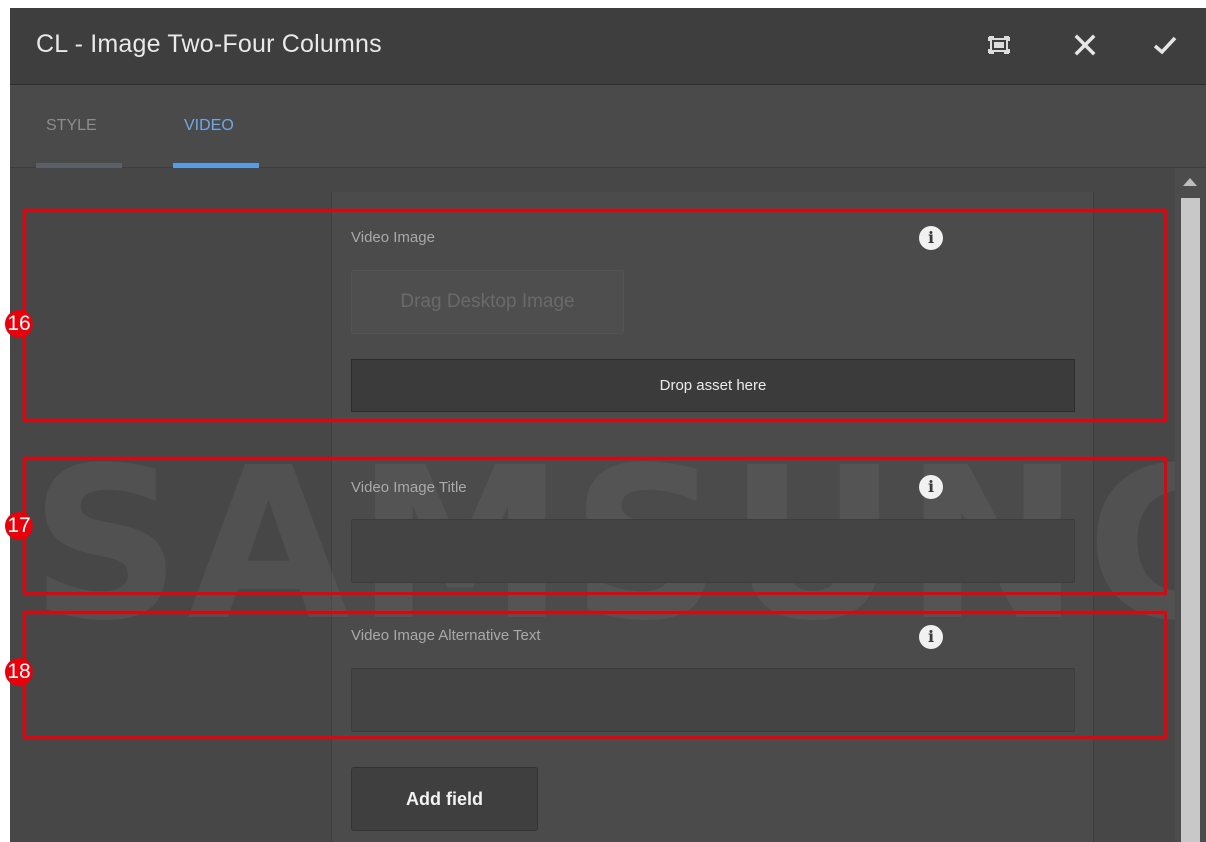 The width and height of the screenshot is (1206, 842). I want to click on scroll-thumb, so click(1190, 520).